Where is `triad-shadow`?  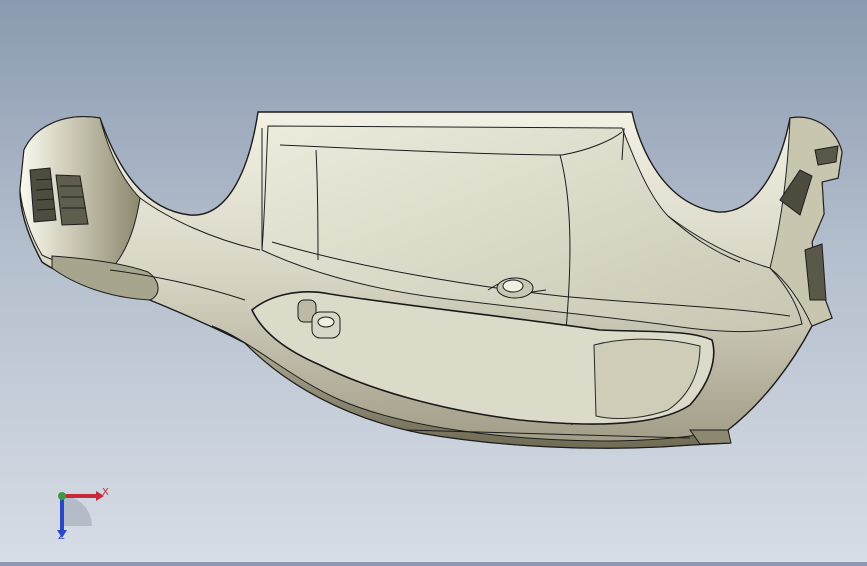 triad-shadow is located at coordinates (77, 511).